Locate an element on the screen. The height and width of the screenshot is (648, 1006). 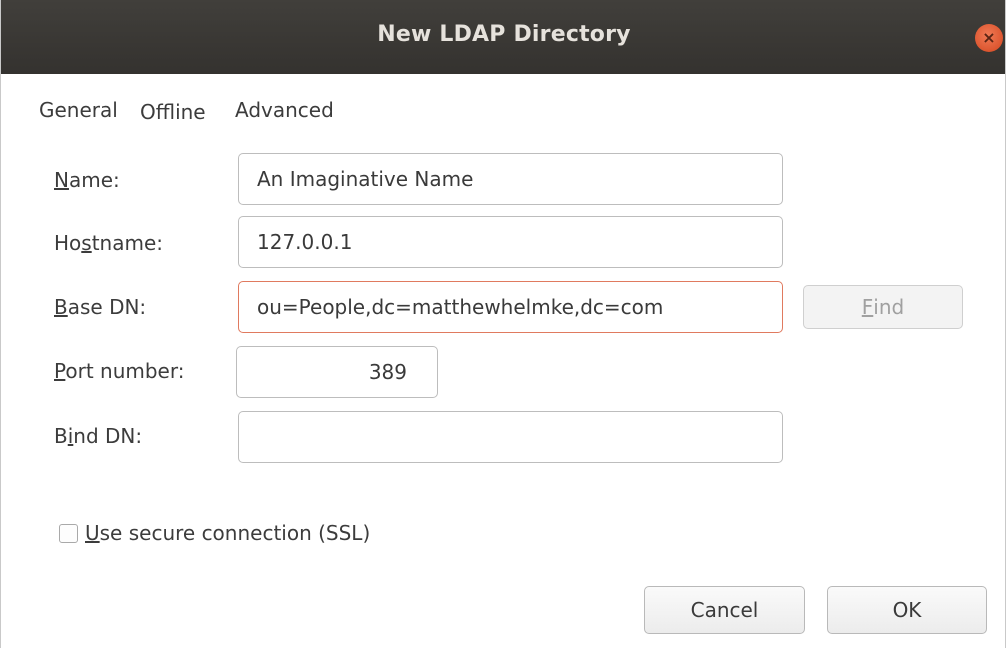
port-field: 389 is located at coordinates (337, 372).